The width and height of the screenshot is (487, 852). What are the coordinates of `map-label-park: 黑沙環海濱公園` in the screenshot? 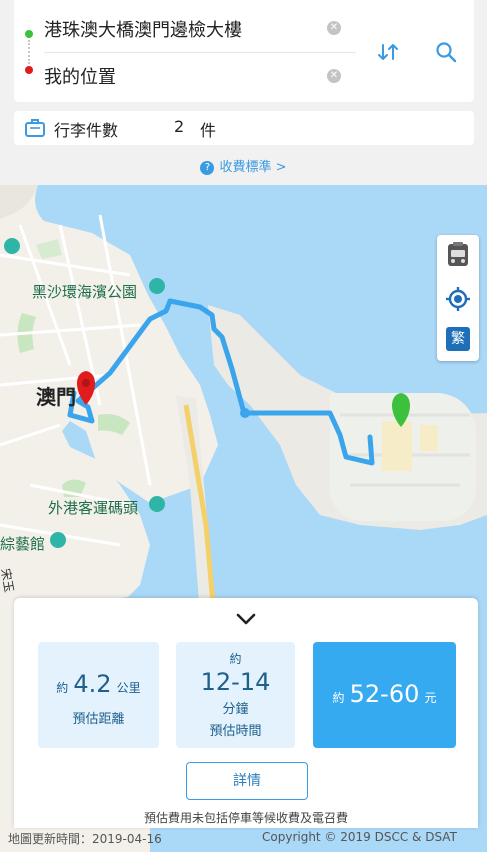 It's located at (85, 292).